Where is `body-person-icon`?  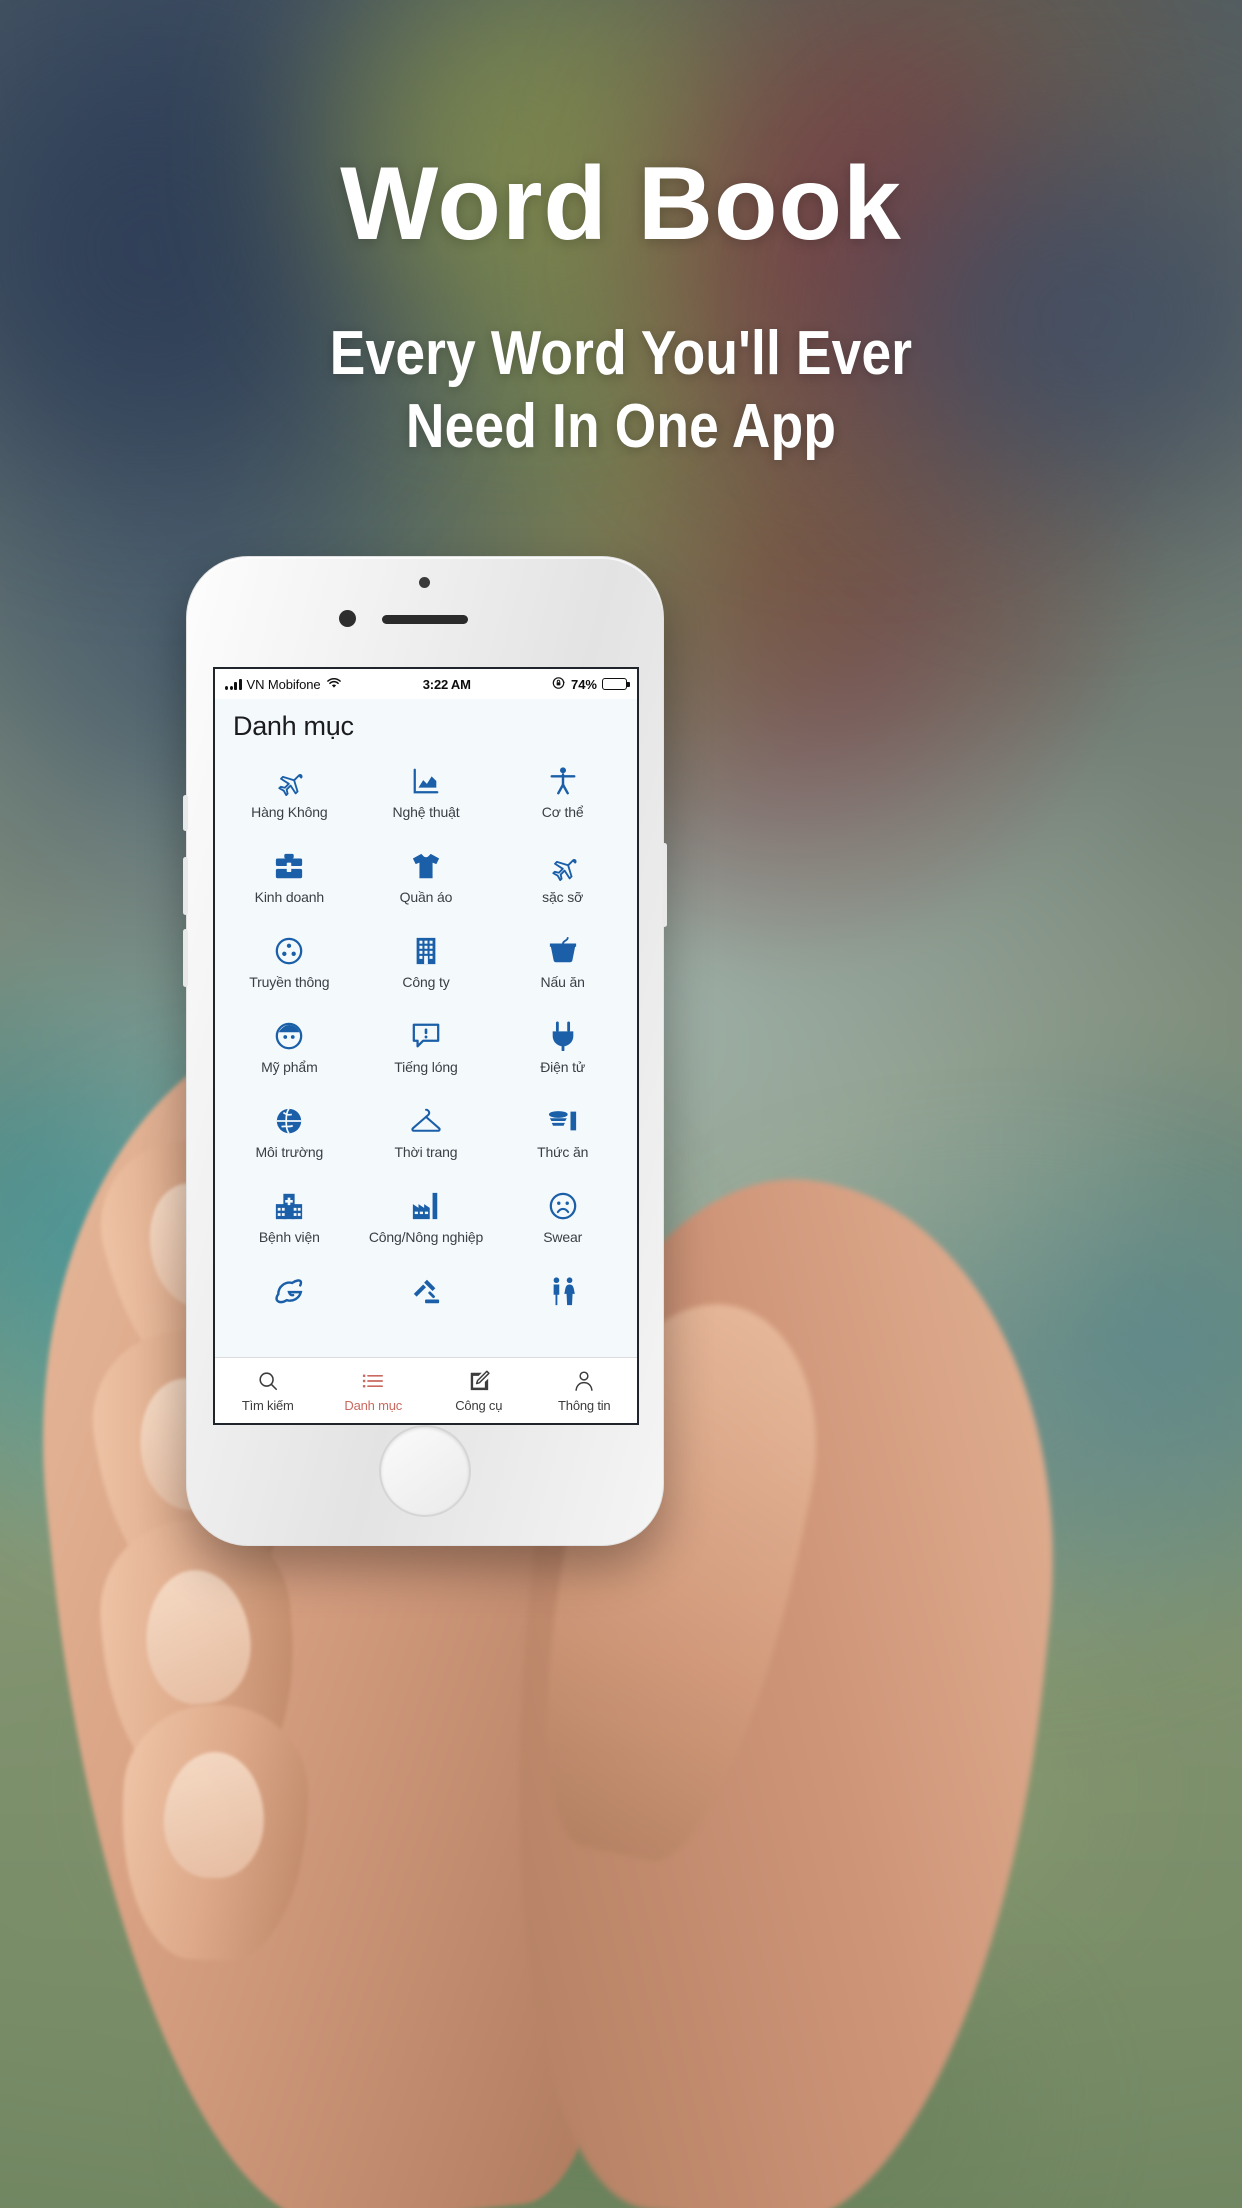 body-person-icon is located at coordinates (563, 781).